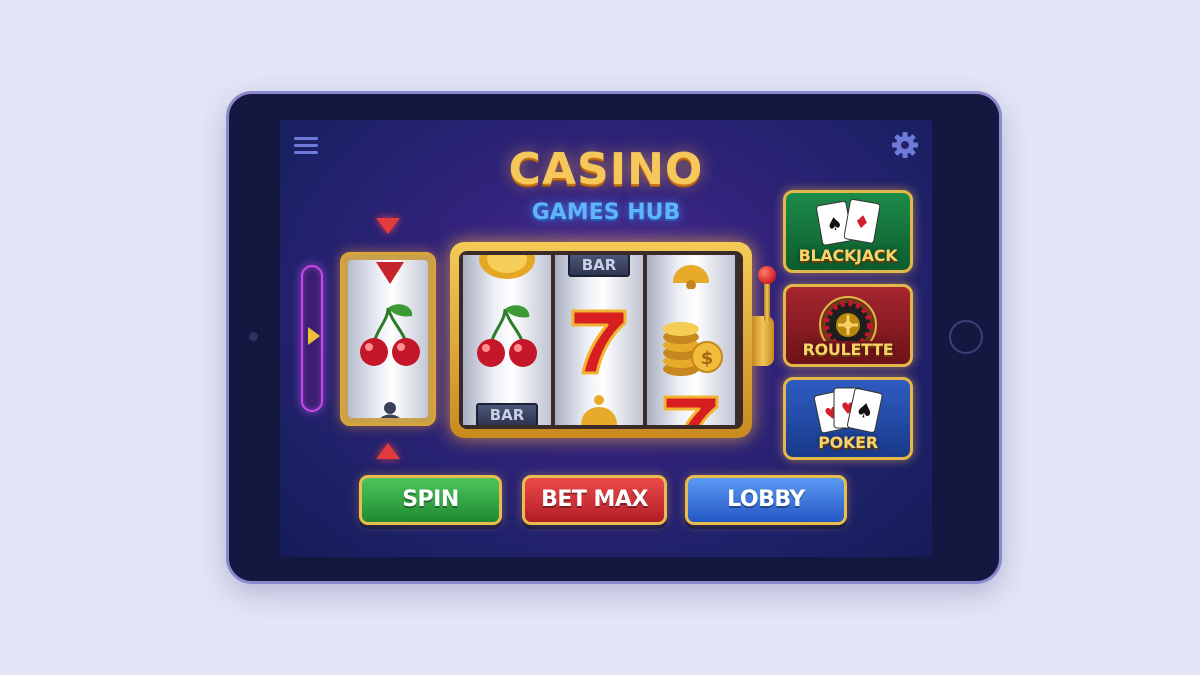  What do you see at coordinates (848, 349) in the screenshot?
I see `game-card-label: ROULETTE` at bounding box center [848, 349].